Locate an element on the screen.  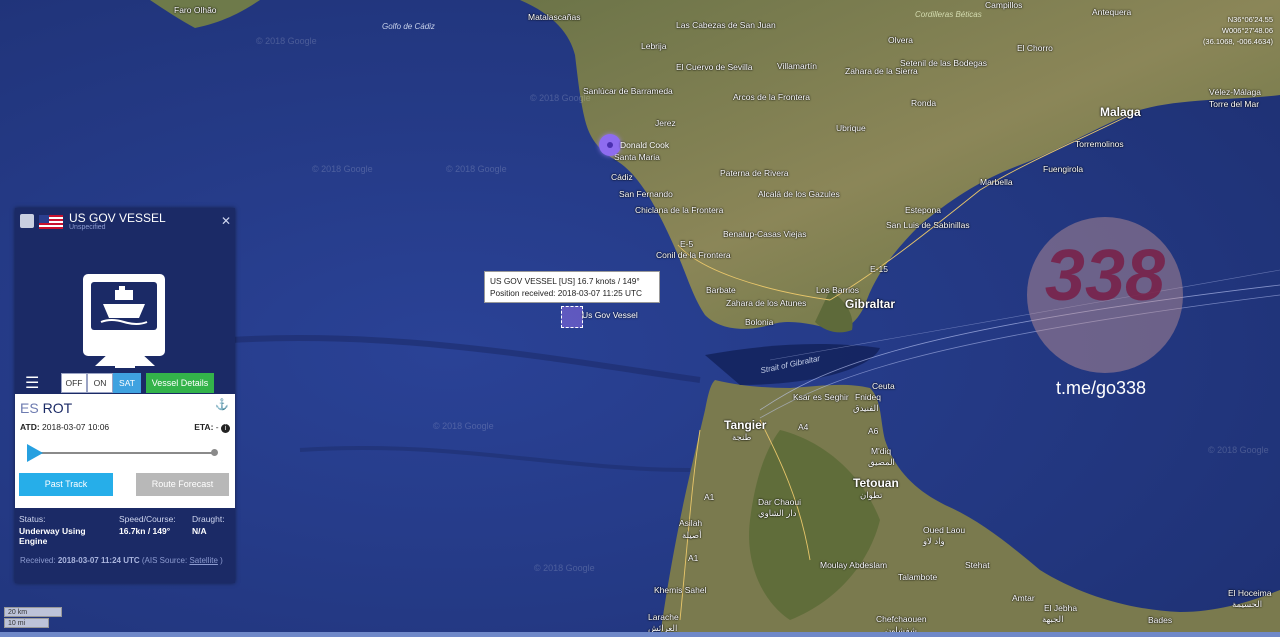
map-label-paterna: Paterna de Rivera is located at coordinates (754, 173).